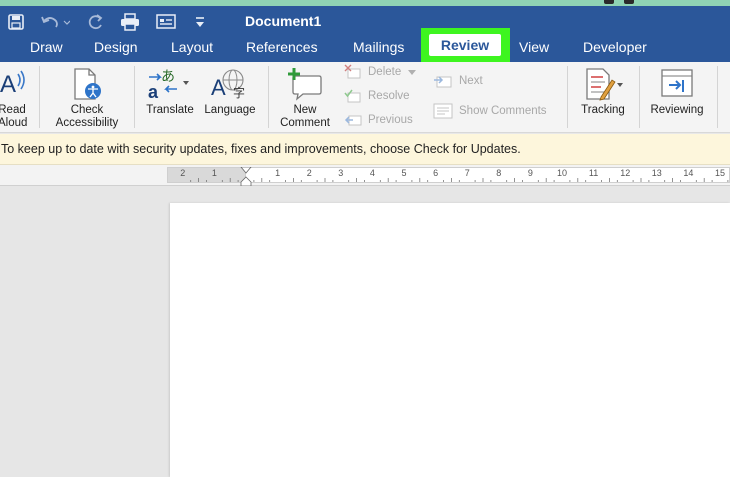 Image resolution: width=730 pixels, height=477 pixels. I want to click on ruler-number: 11, so click(593, 173).